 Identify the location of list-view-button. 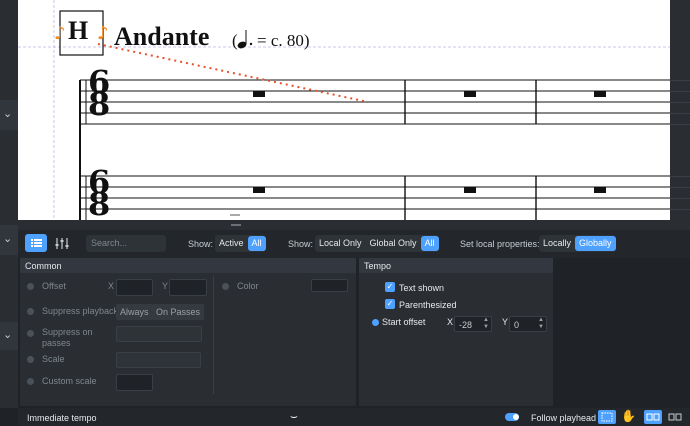
(36, 243).